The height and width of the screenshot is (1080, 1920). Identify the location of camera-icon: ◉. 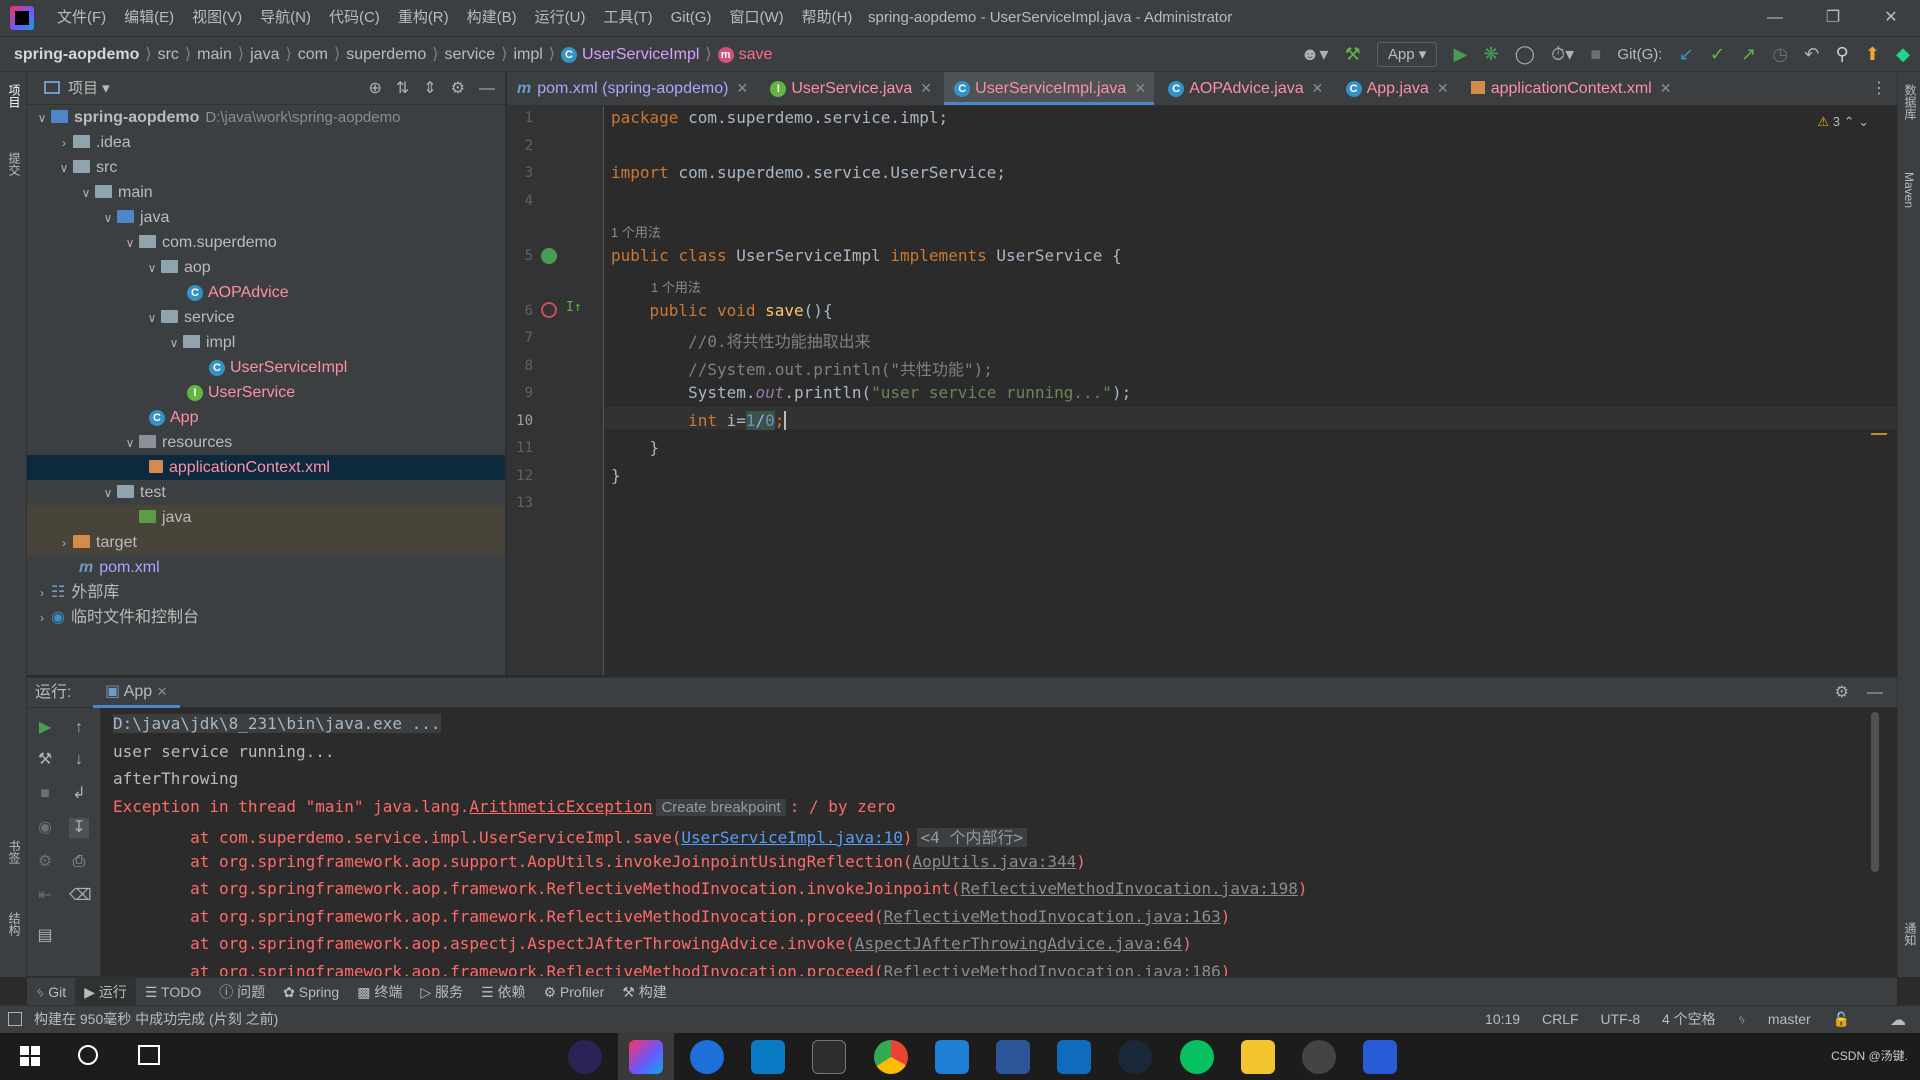
(45, 828).